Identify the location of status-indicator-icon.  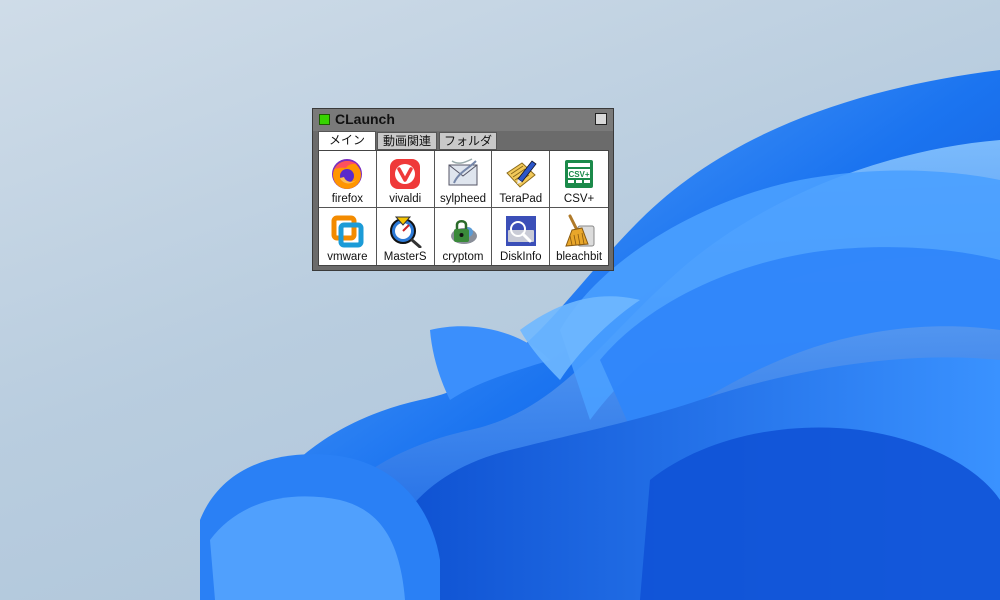
(324, 119).